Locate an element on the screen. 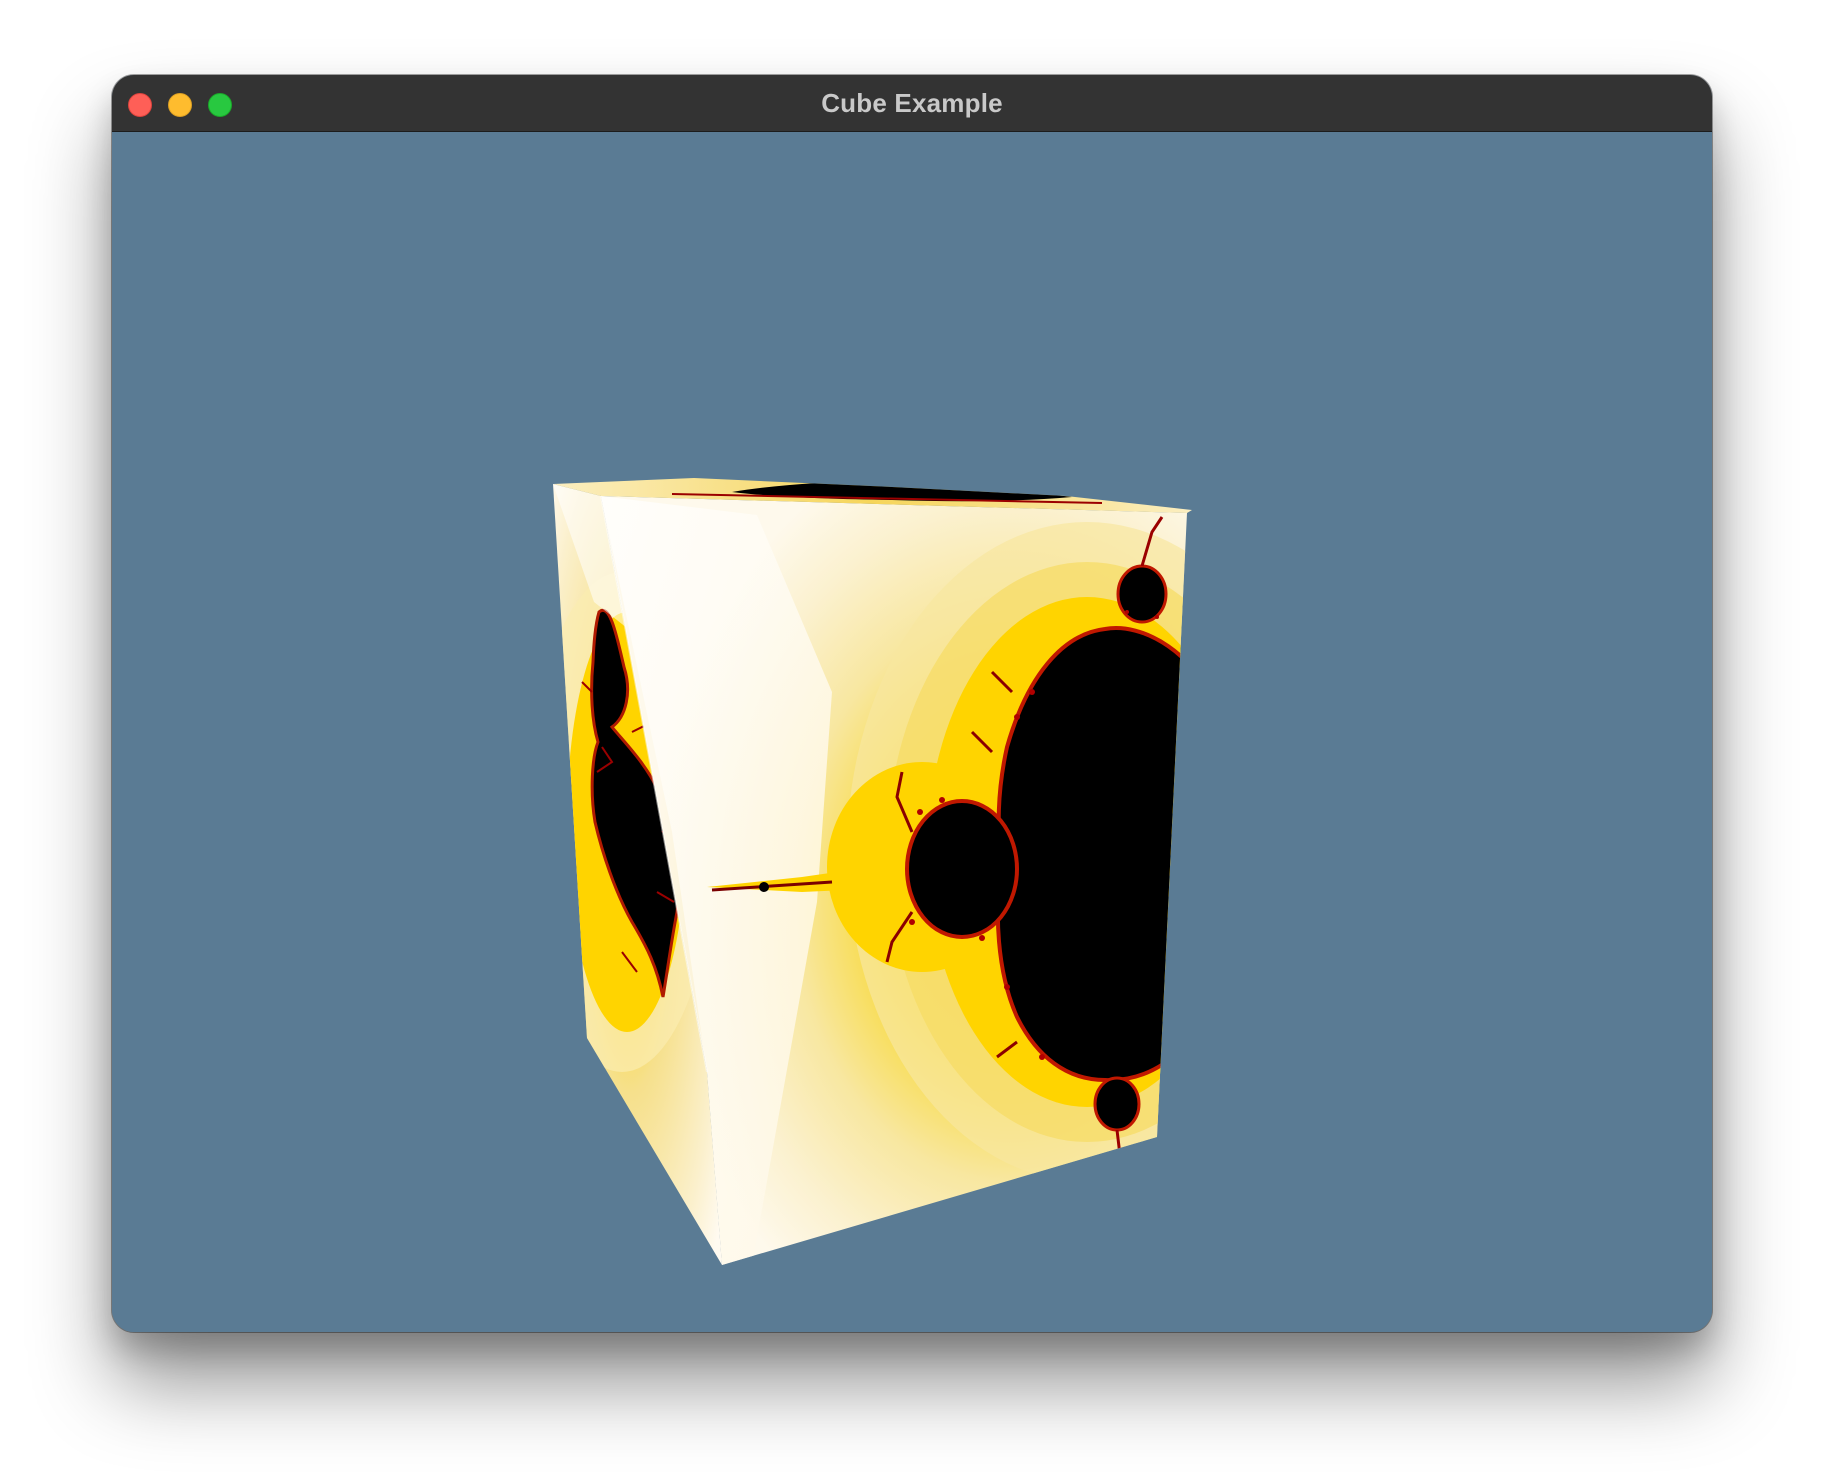  window-title: Cube Example is located at coordinates (912, 103).